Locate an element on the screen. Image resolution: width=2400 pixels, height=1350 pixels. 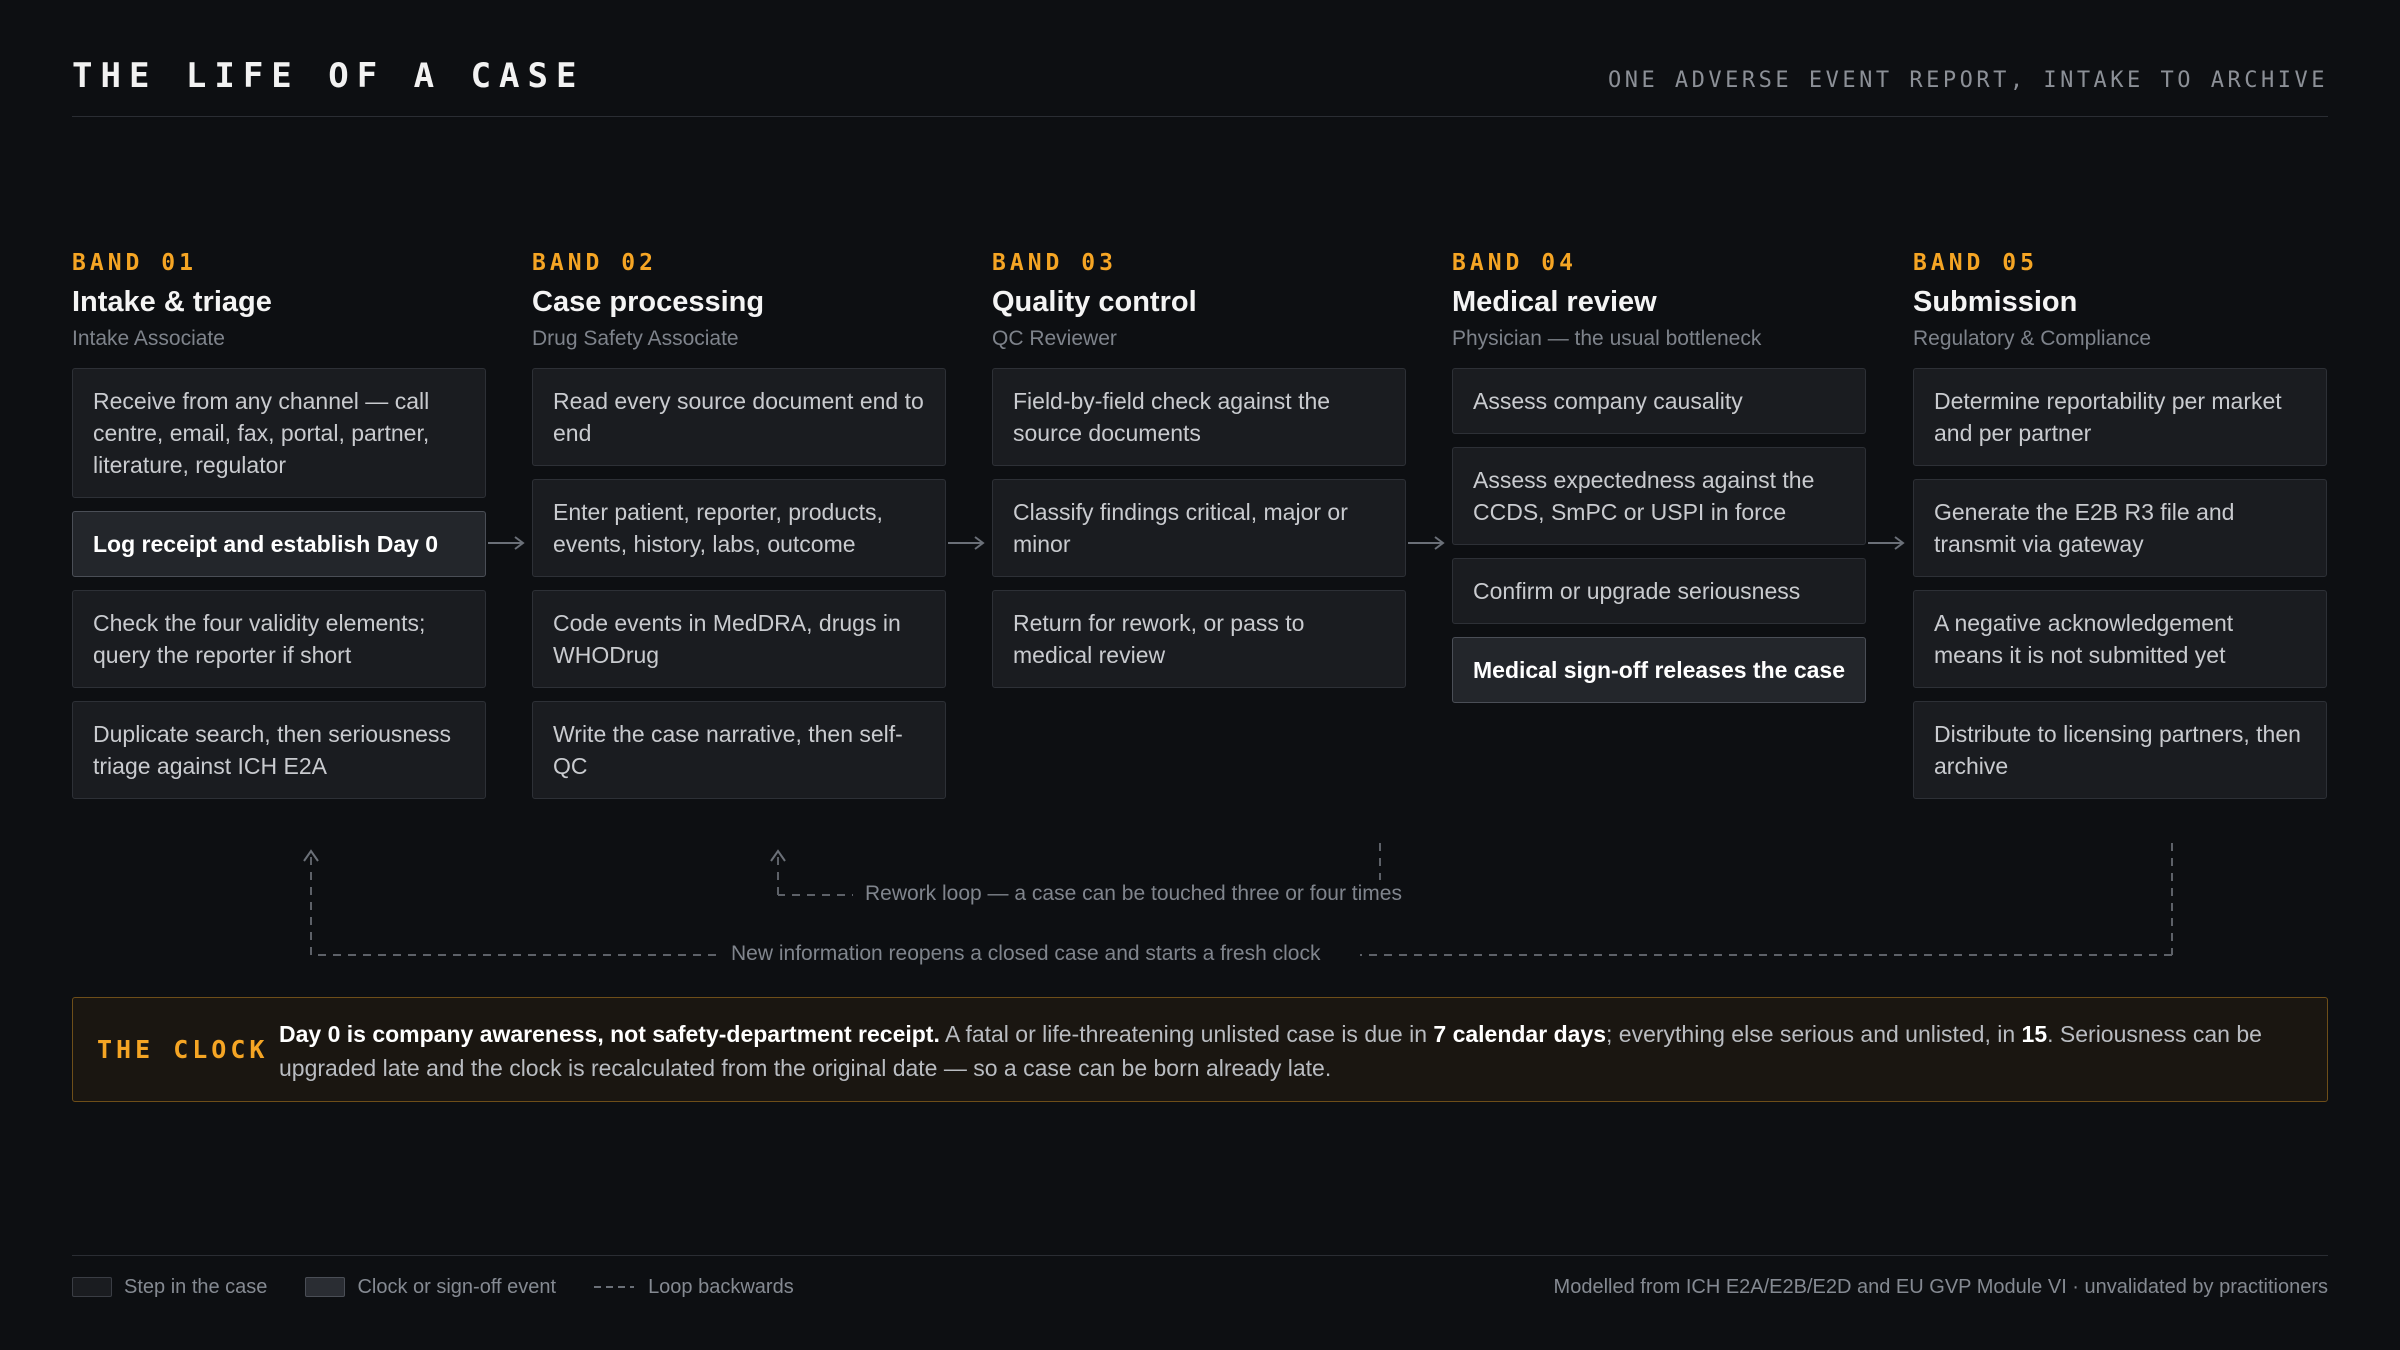
legend-label: Loop backwards is located at coordinates (721, 1286).